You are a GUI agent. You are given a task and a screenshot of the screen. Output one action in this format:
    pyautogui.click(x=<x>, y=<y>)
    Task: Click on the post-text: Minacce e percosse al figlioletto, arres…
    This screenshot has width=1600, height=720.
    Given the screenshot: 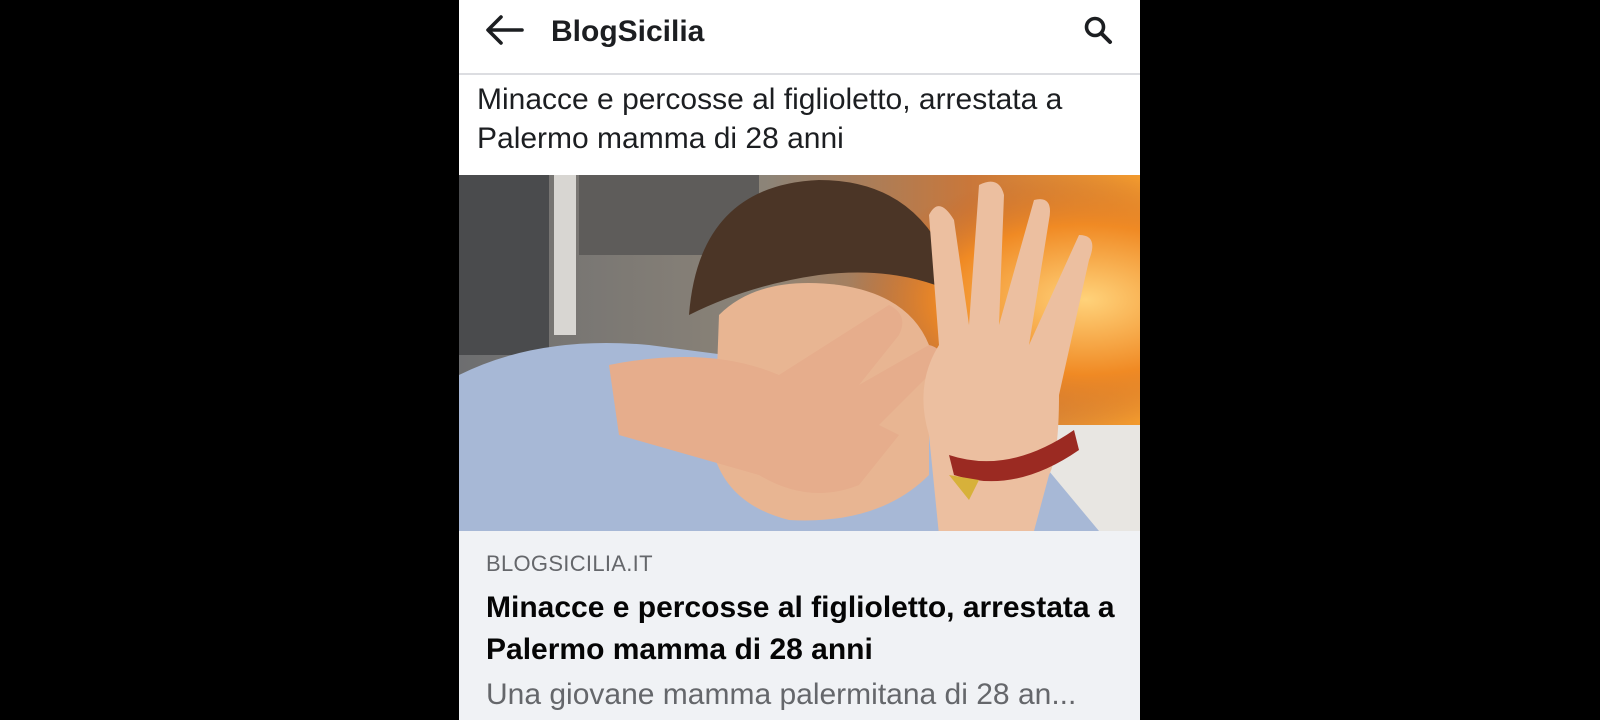 What is the action you would take?
    pyautogui.click(x=770, y=119)
    